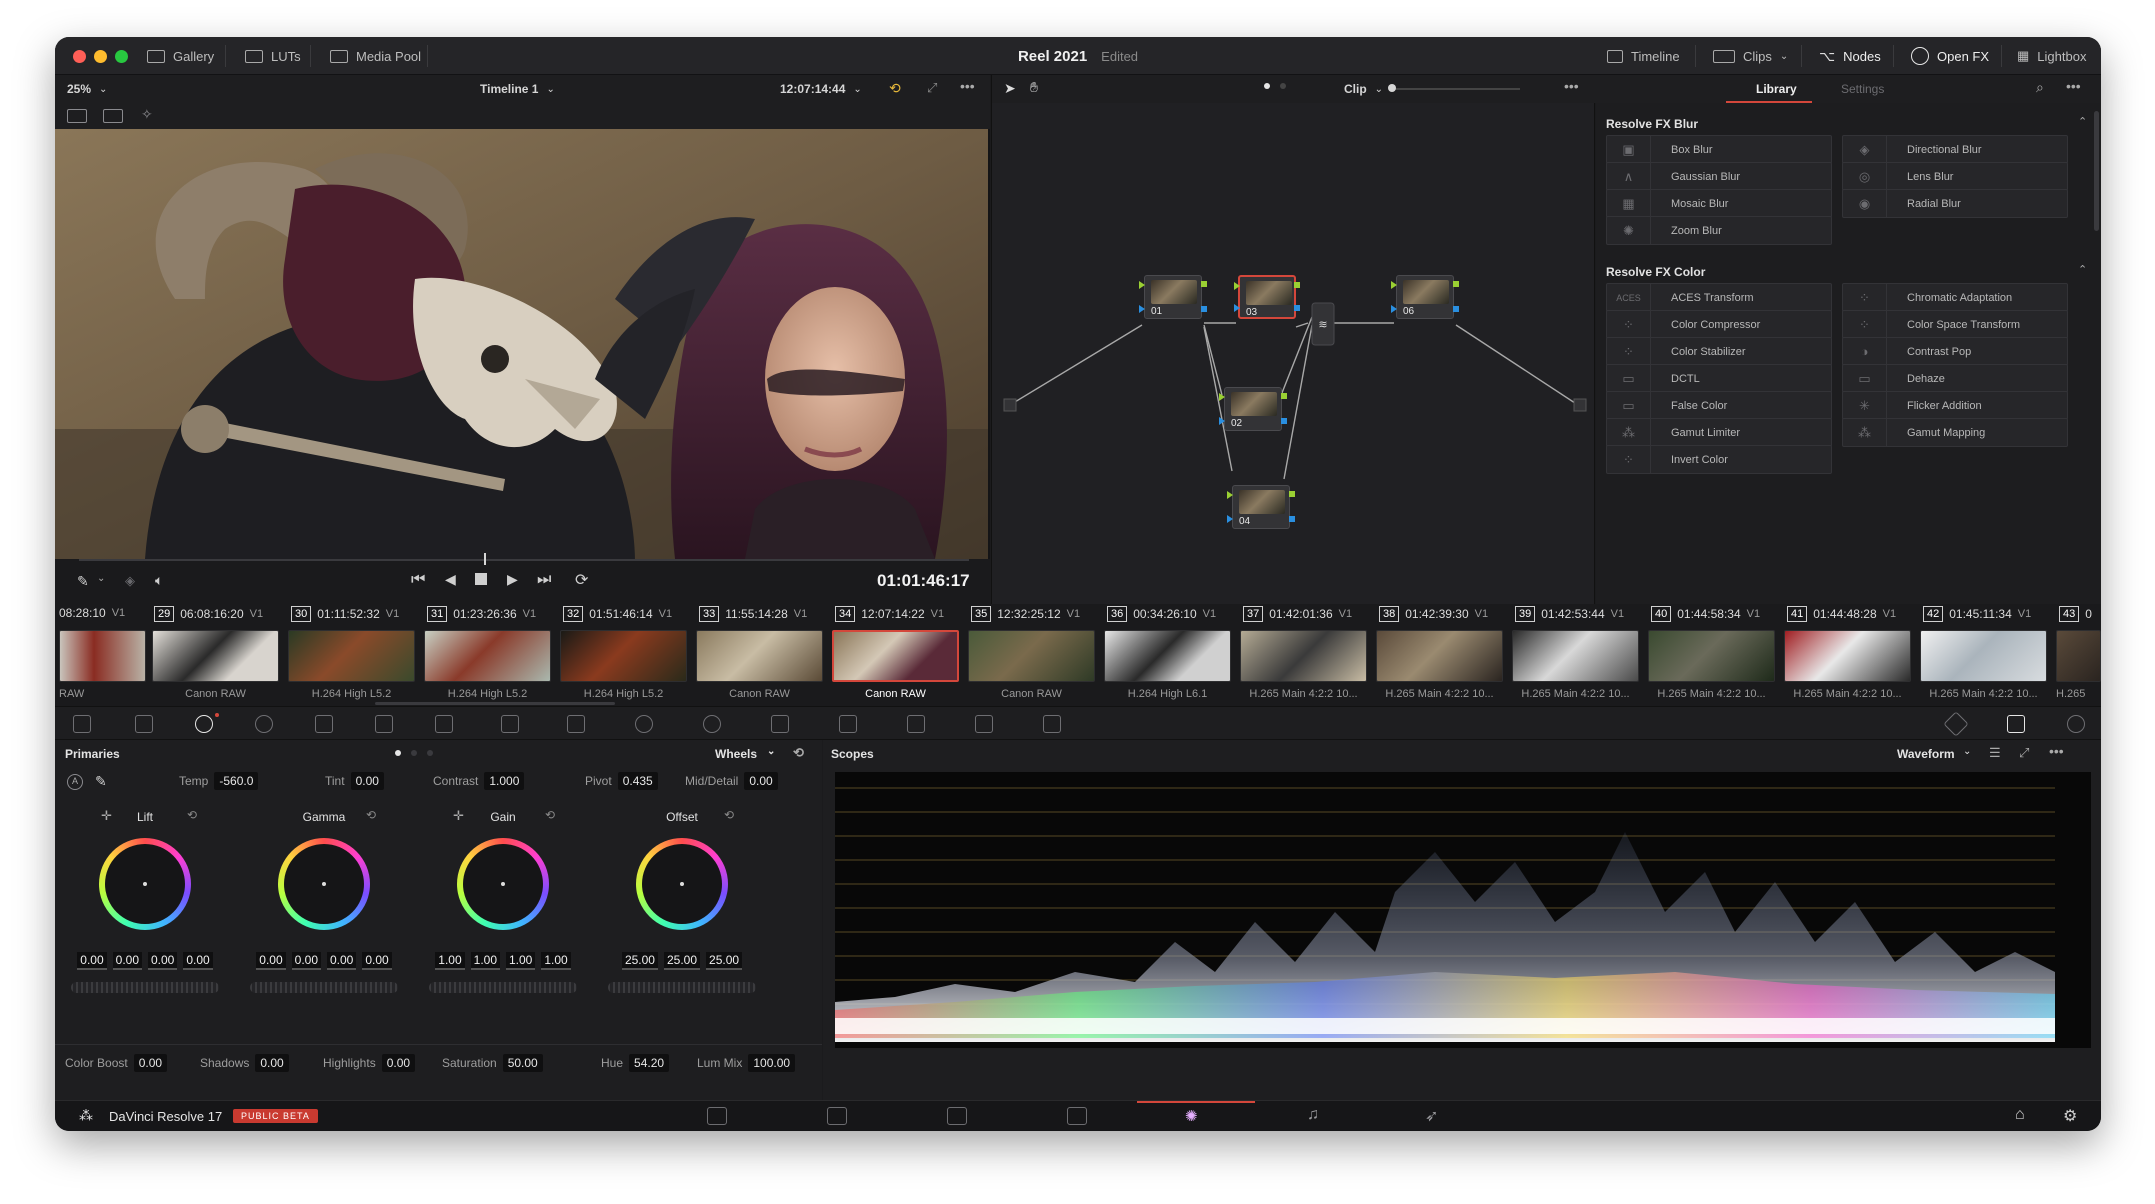 The width and height of the screenshot is (2155, 1204). I want to click on wipe-mode-icon, so click(77, 116).